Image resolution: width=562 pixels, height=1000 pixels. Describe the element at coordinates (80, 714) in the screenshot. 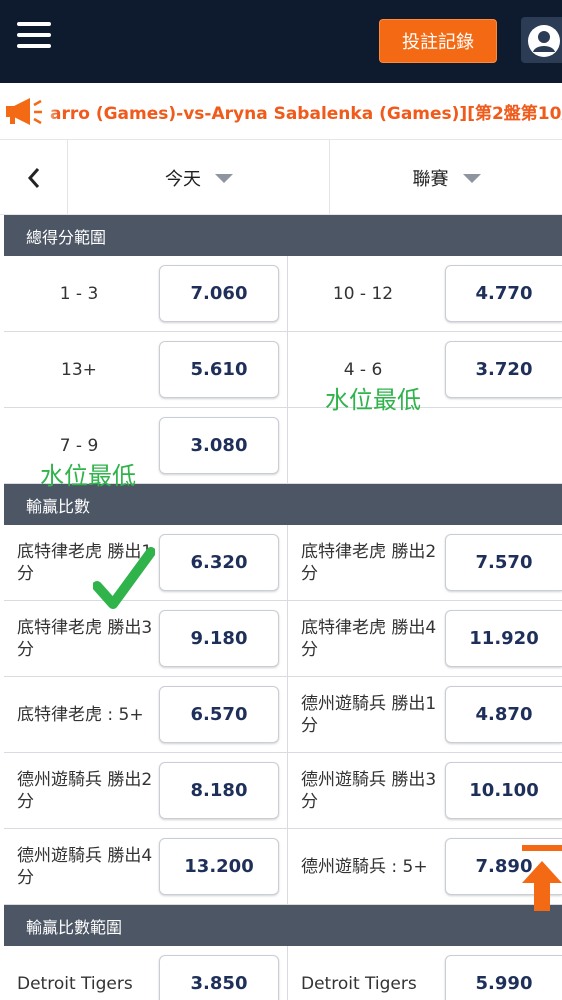

I see `market-label: 底特律老虎 : 5+` at that location.